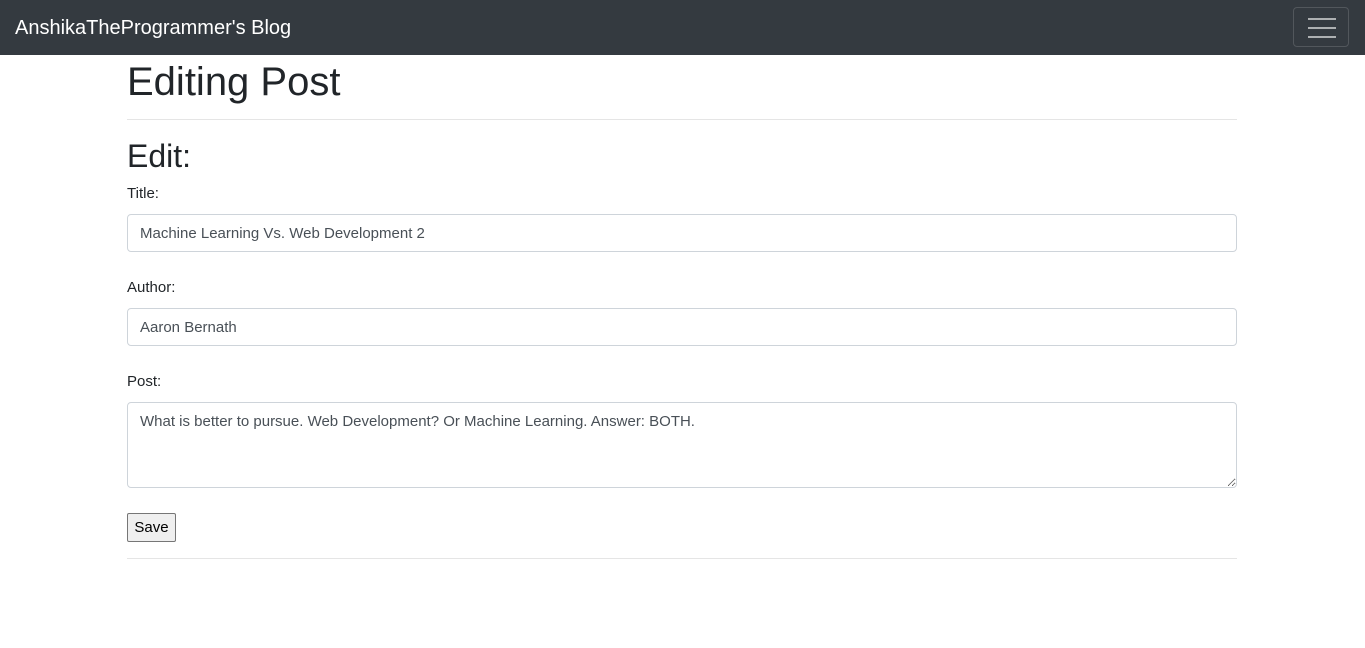 The width and height of the screenshot is (1365, 648). I want to click on hamburger-menu-icon, so click(1322, 28).